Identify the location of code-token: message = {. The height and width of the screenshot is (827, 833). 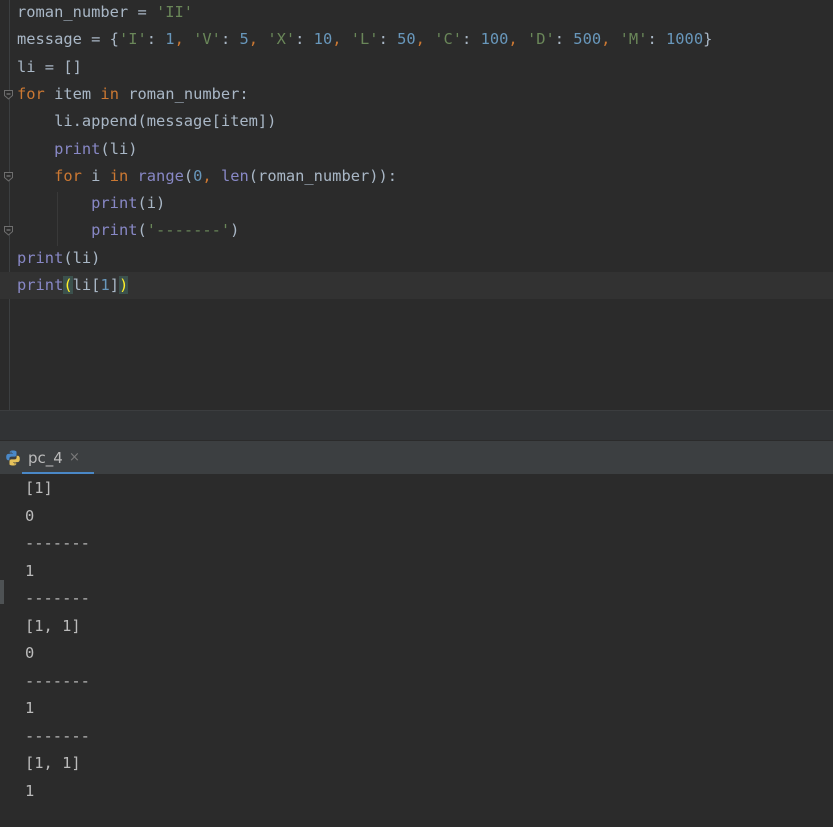
(68, 39).